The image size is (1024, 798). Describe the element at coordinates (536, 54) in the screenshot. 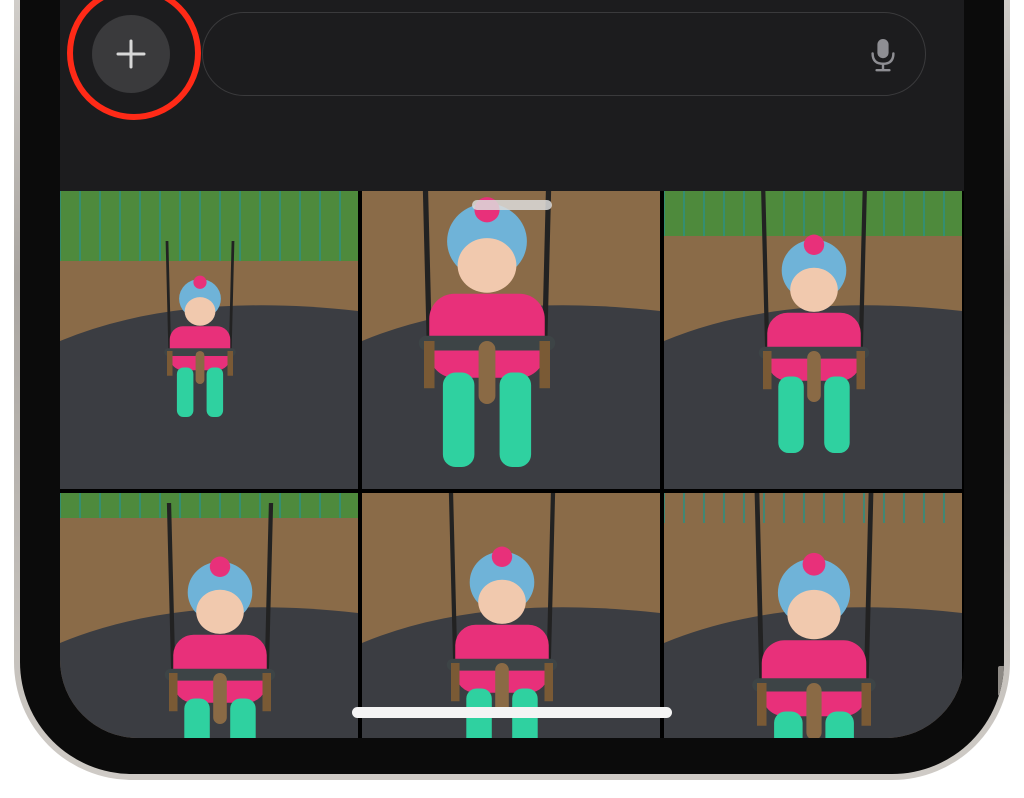

I see `message-input` at that location.